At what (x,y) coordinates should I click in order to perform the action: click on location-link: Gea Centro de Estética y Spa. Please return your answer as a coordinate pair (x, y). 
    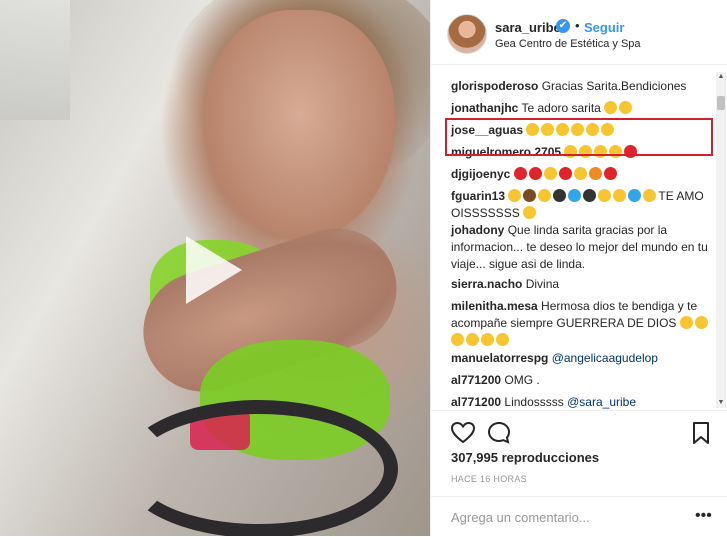
    Looking at the image, I should click on (568, 44).